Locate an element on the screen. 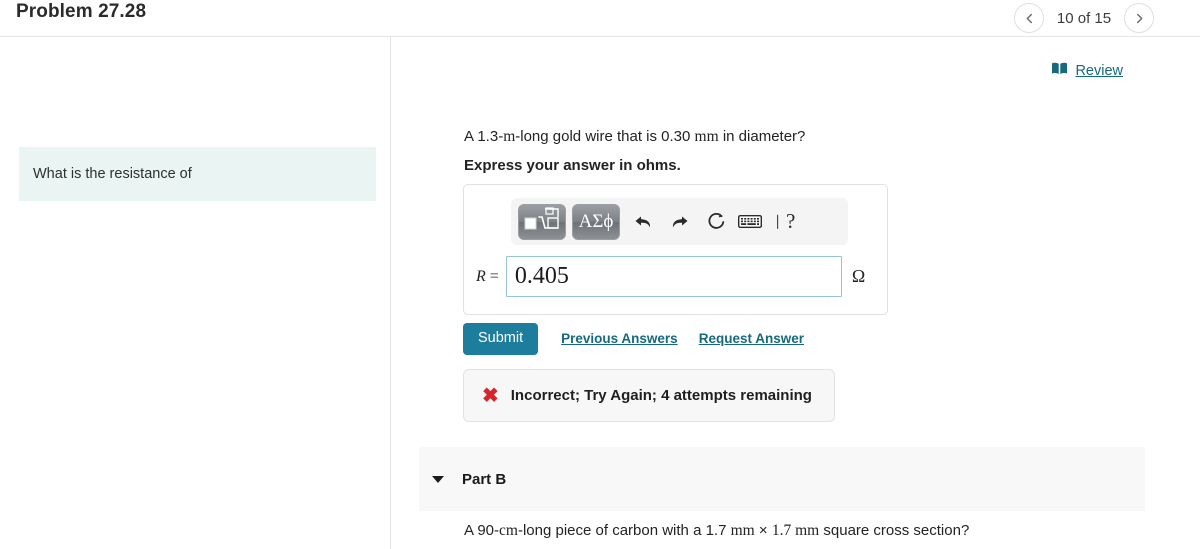 This screenshot has height=549, width=1200. chevron-left-icon is located at coordinates (1029, 18).